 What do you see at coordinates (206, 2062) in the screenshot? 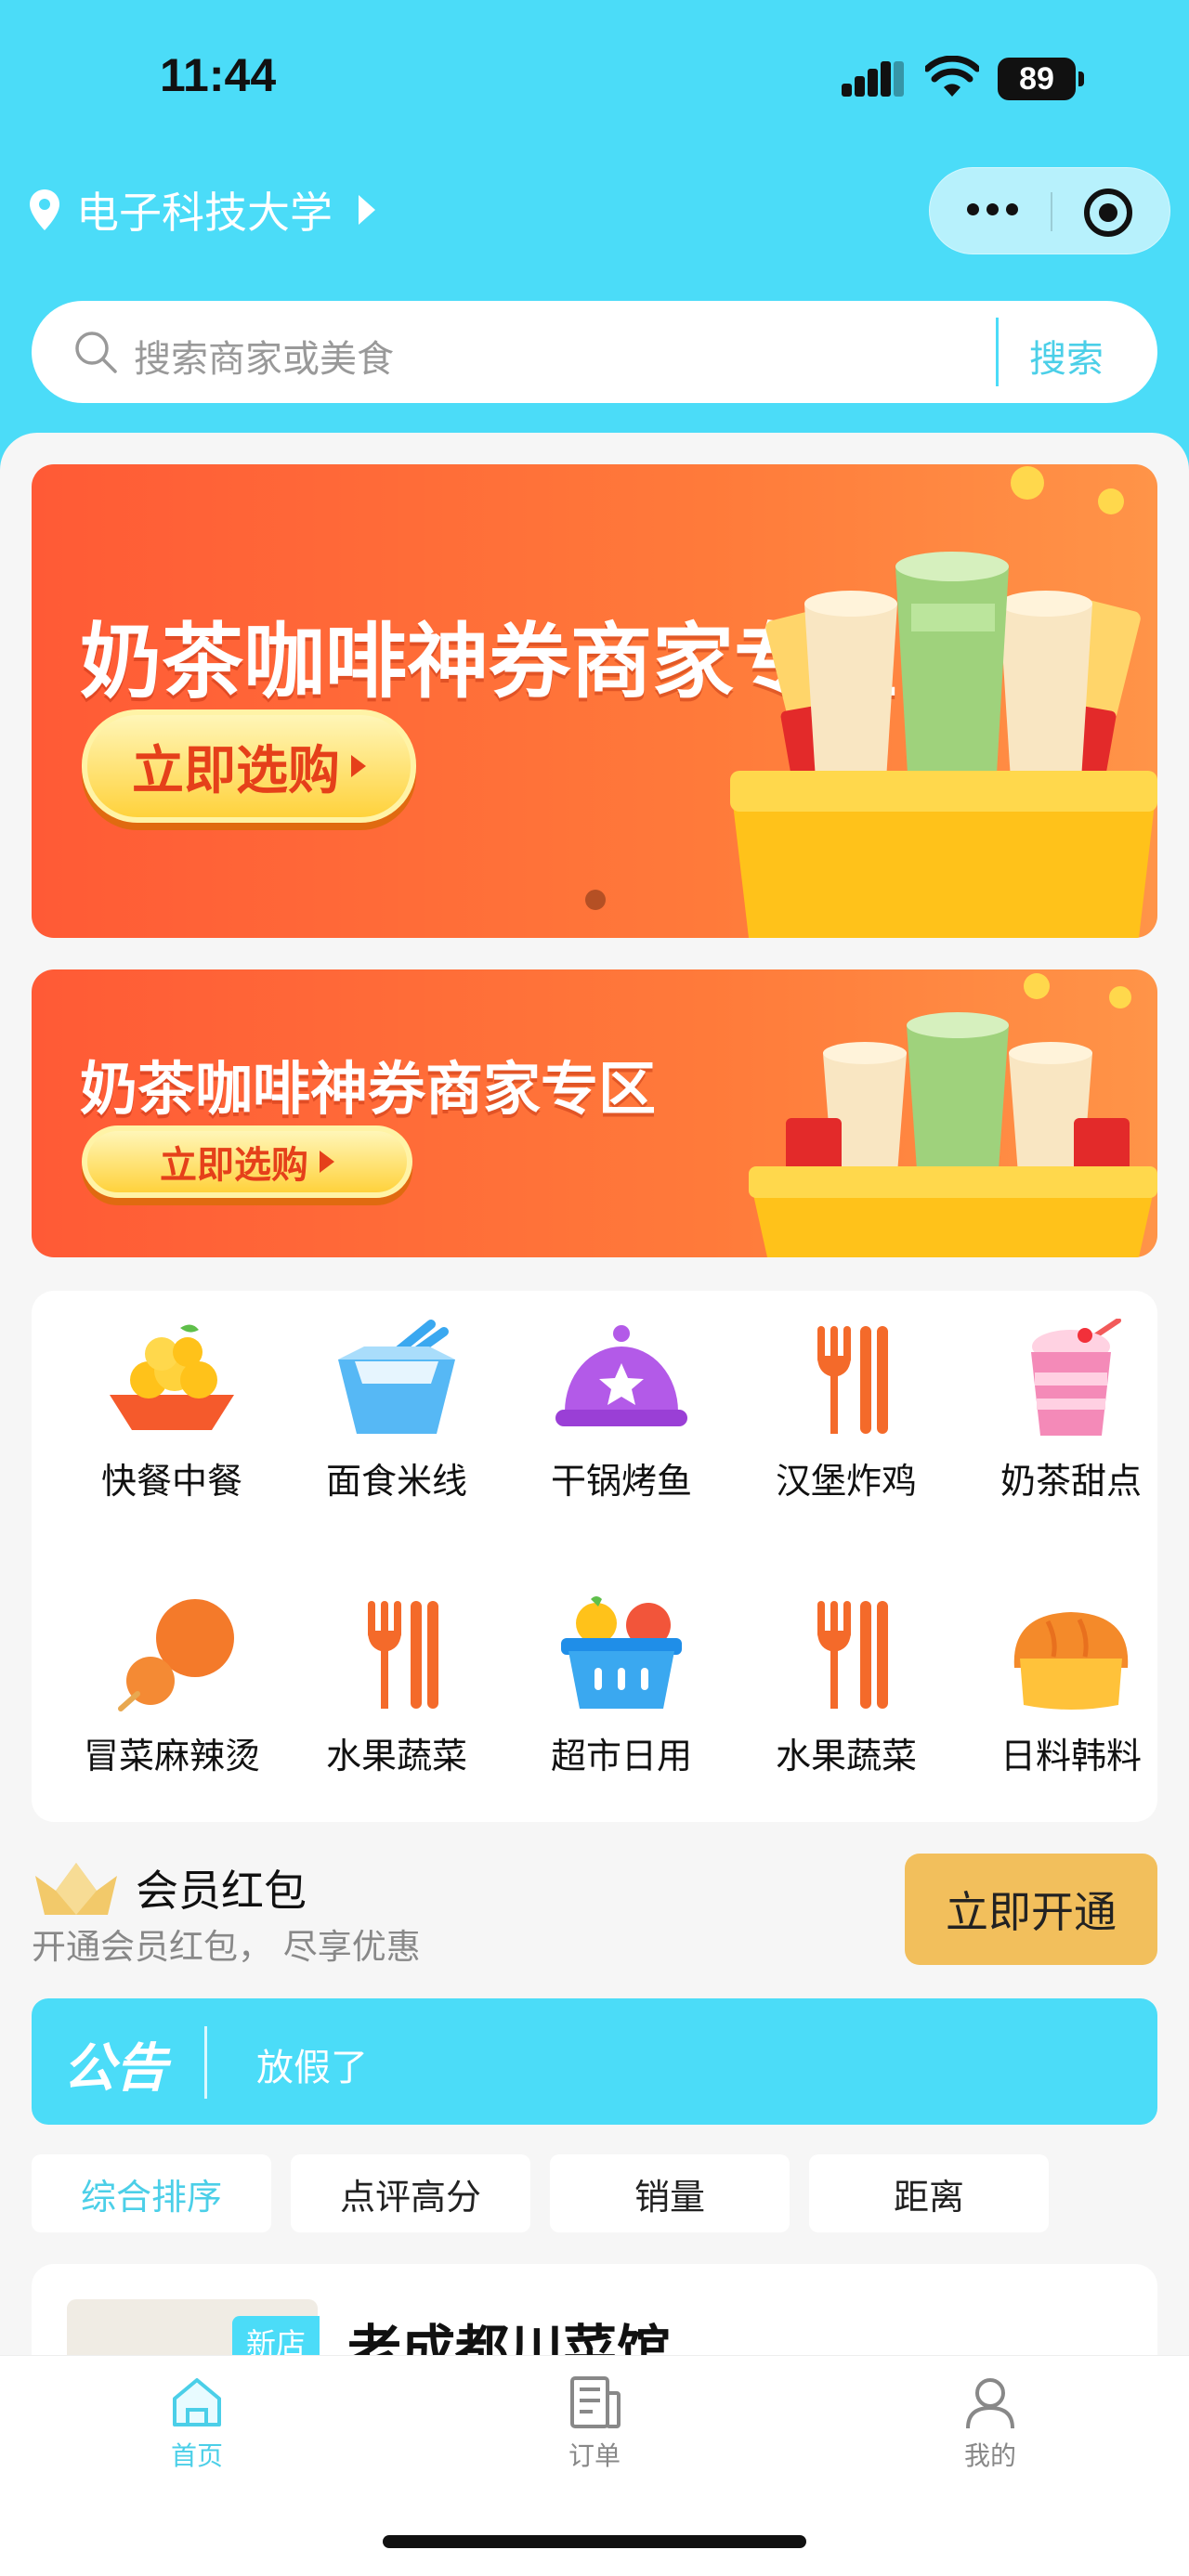
I see `announcement-divider` at bounding box center [206, 2062].